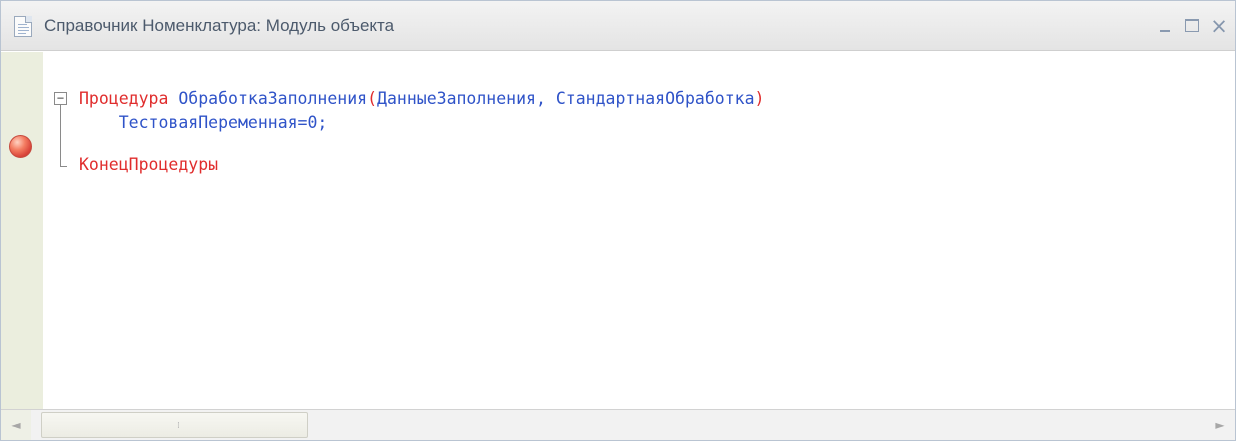  Describe the element at coordinates (759, 98) in the screenshot. I see `close-paren: )` at that location.